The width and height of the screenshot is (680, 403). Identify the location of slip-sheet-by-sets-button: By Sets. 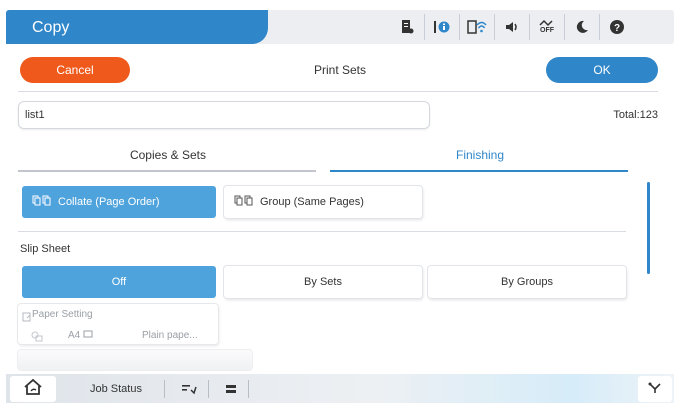
(323, 282).